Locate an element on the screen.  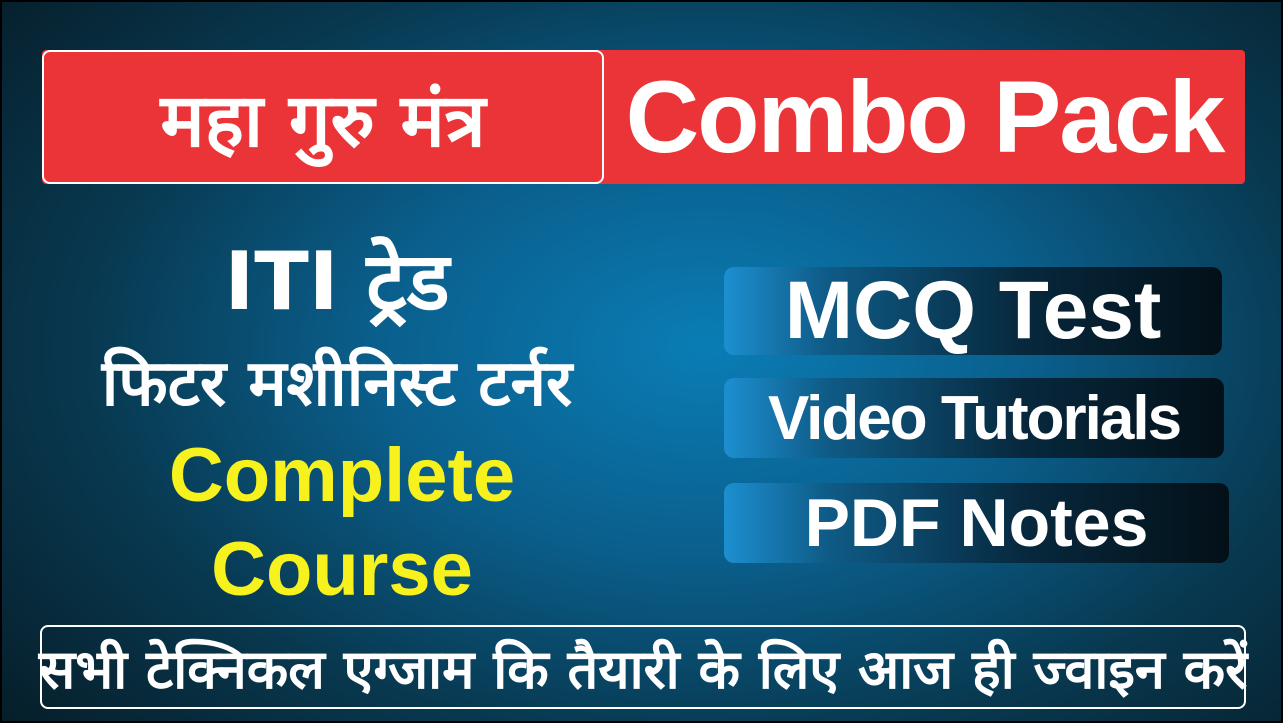
feature-mcq-test: MCQ Test is located at coordinates (973, 310).